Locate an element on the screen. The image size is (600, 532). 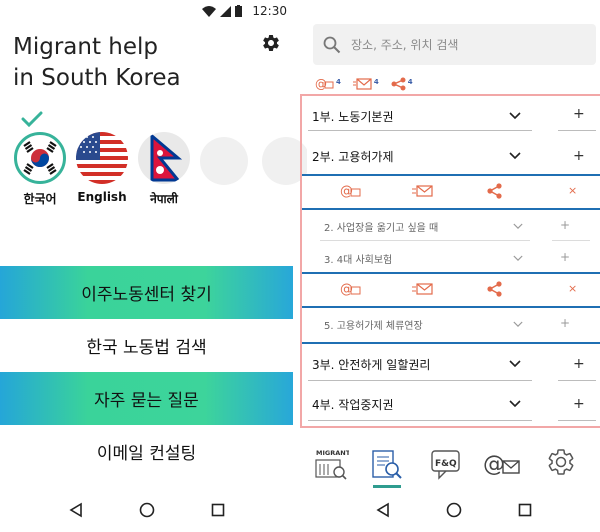
language-label-korean: 한국어 is located at coordinates (40, 199).